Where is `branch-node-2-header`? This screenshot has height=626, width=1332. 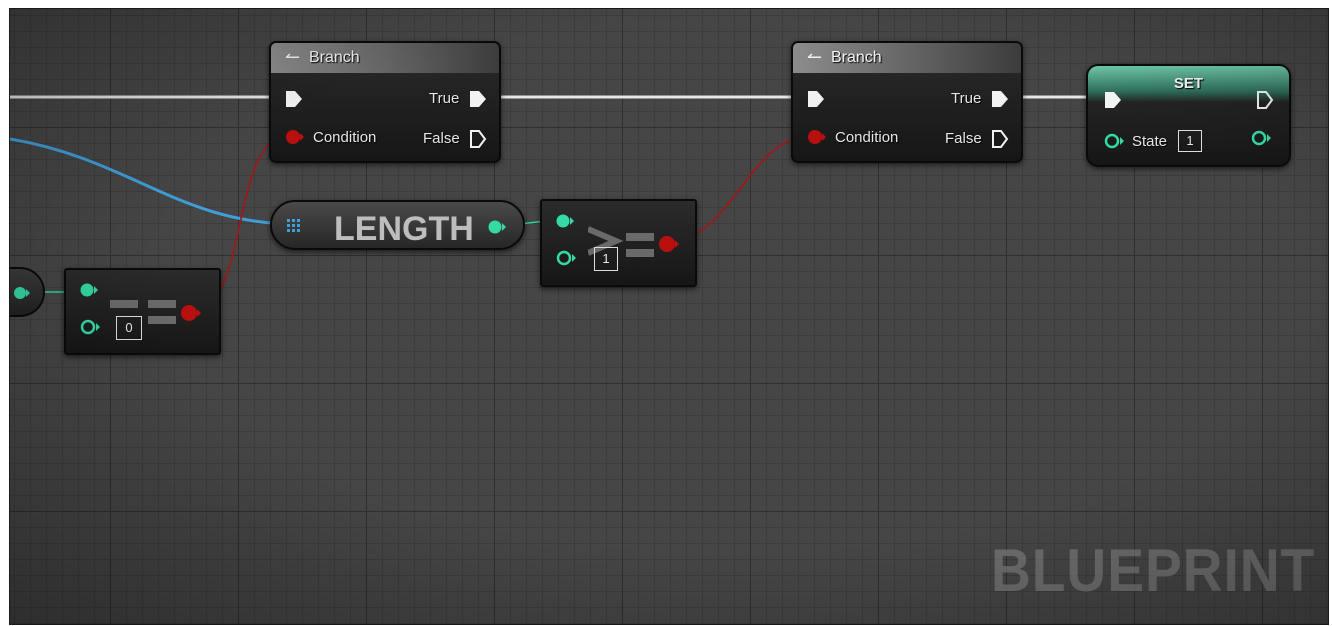 branch-node-2-header is located at coordinates (907, 58).